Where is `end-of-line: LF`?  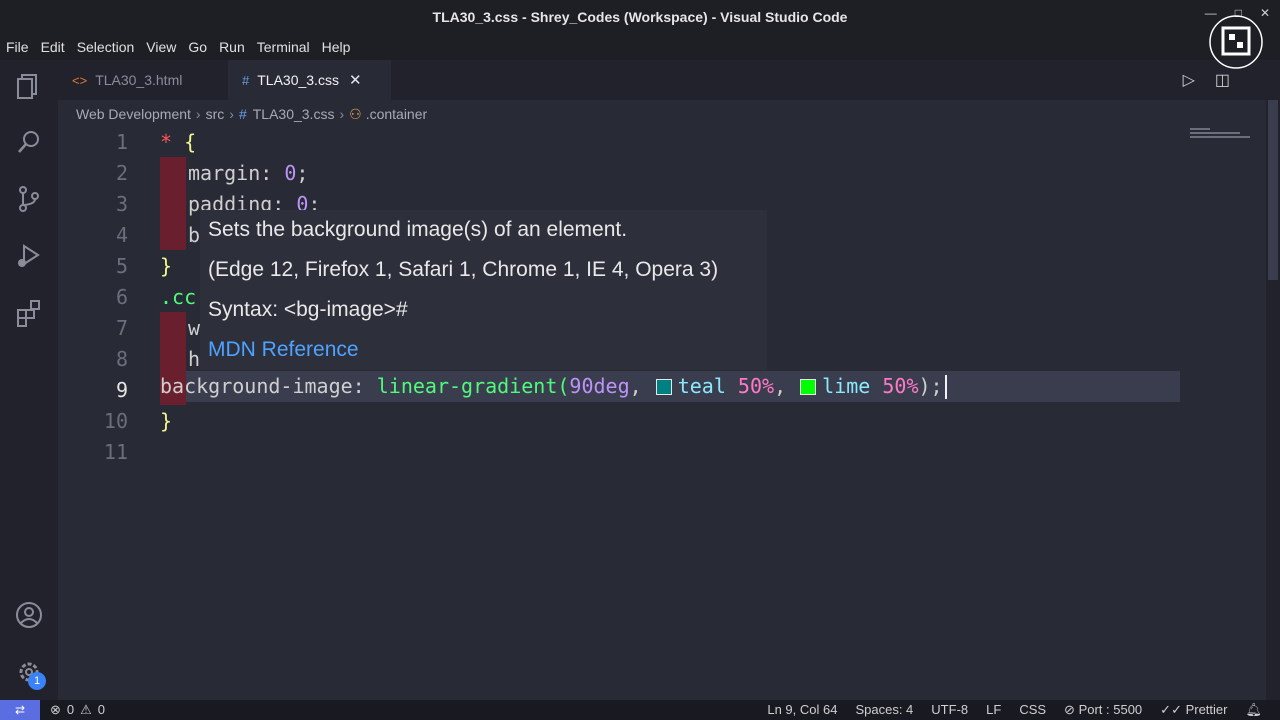 end-of-line: LF is located at coordinates (993, 710).